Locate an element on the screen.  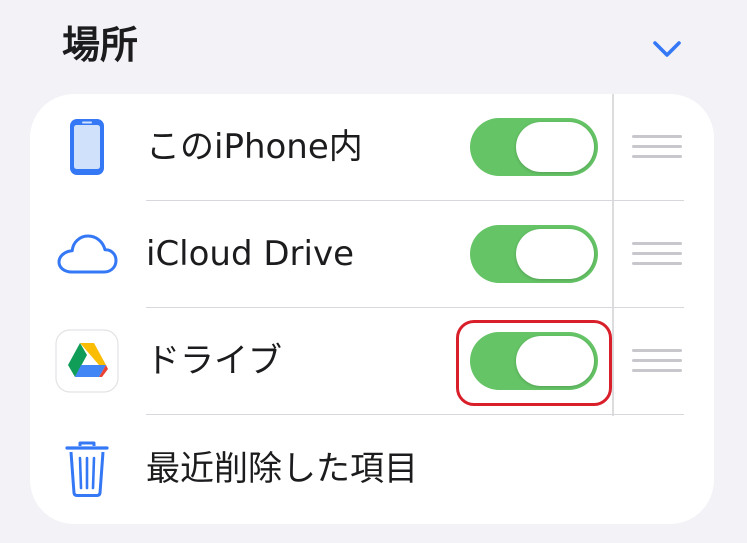
location-label: ドライブ is located at coordinates (214, 361).